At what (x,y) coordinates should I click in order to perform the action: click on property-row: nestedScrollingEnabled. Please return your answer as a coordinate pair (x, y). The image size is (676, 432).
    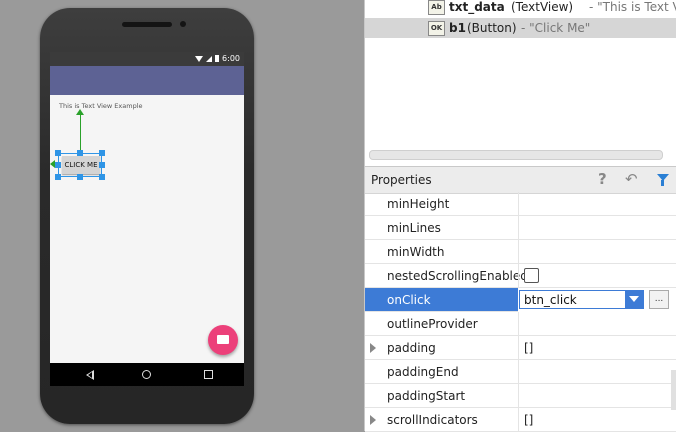
    Looking at the image, I should click on (520, 276).